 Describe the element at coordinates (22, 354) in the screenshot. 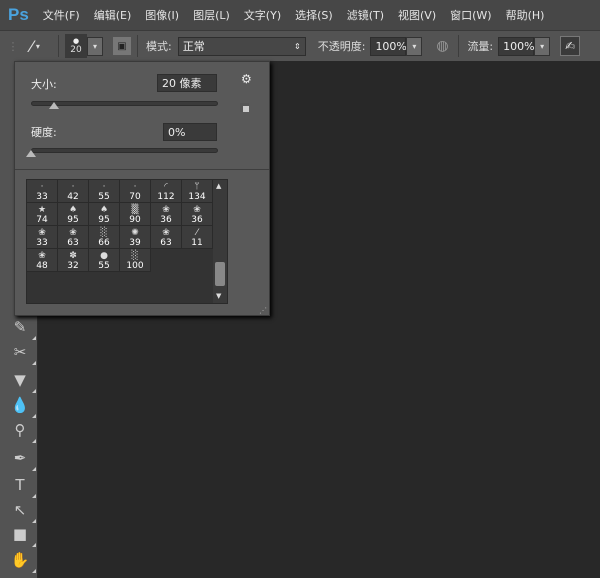

I see `eraser-tool-icon: ✂` at that location.